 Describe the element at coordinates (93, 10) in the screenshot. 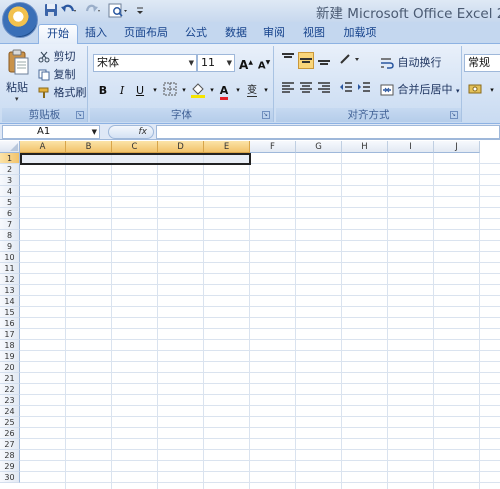

I see `redo-icon` at that location.